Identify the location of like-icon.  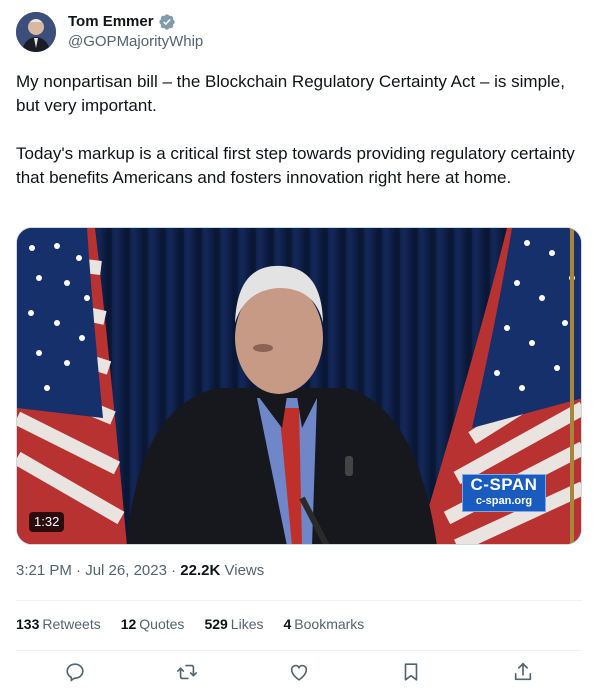
(299, 672).